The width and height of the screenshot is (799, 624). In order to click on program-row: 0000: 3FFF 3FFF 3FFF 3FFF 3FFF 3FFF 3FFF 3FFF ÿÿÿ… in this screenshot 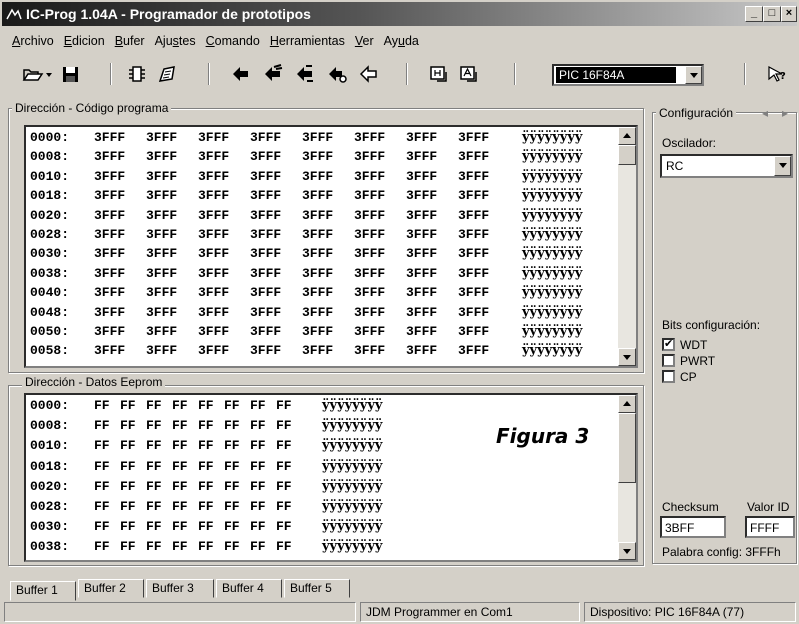, I will do `click(306, 137)`.